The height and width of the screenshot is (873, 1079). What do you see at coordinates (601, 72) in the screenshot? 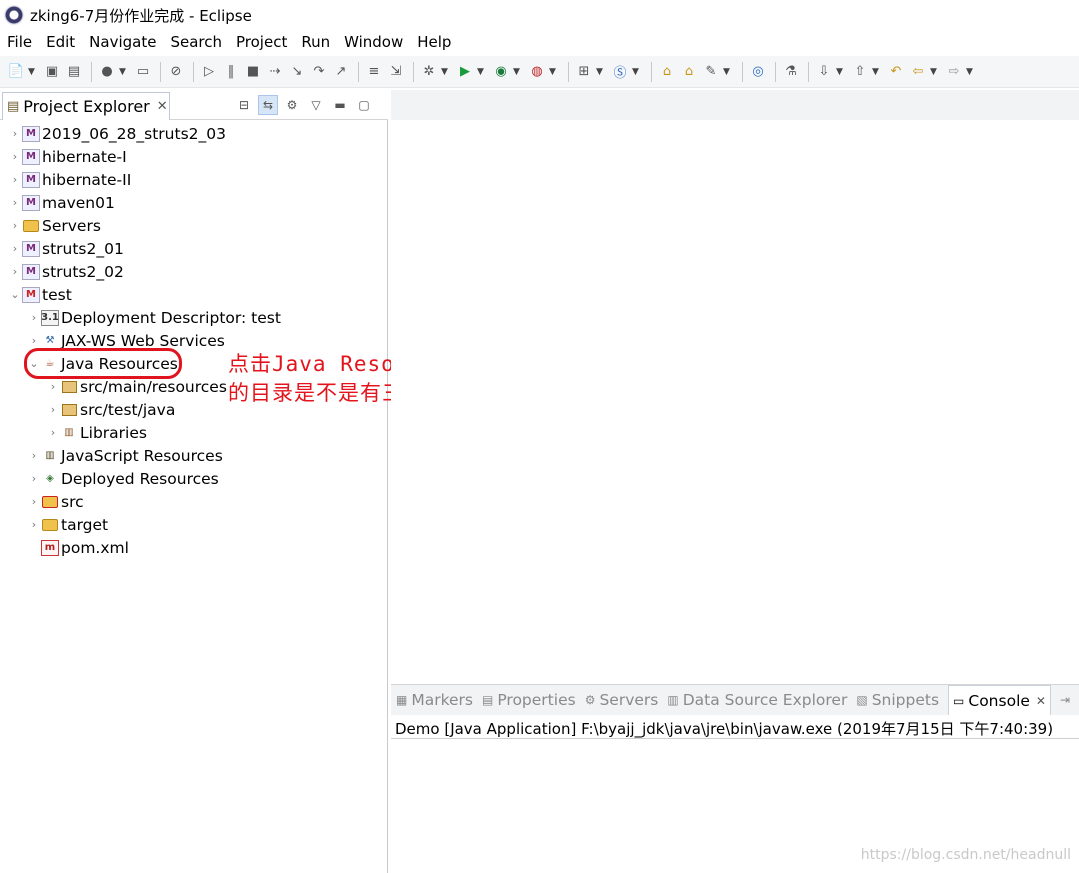
I see `new-java-project-dropdown-icon: ▼` at bounding box center [601, 72].